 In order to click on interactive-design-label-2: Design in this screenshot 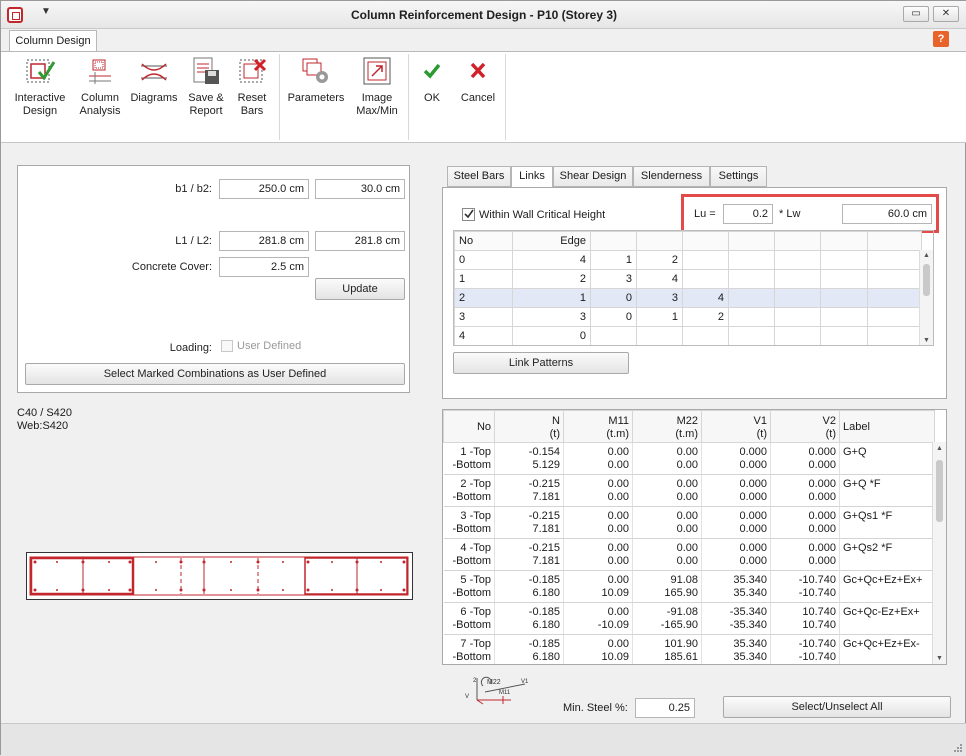, I will do `click(40, 111)`.